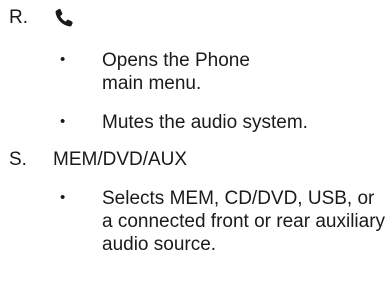  What do you see at coordinates (205, 122) in the screenshot?
I see `bullet-text-mutes-audio: Mutes the audio system.` at bounding box center [205, 122].